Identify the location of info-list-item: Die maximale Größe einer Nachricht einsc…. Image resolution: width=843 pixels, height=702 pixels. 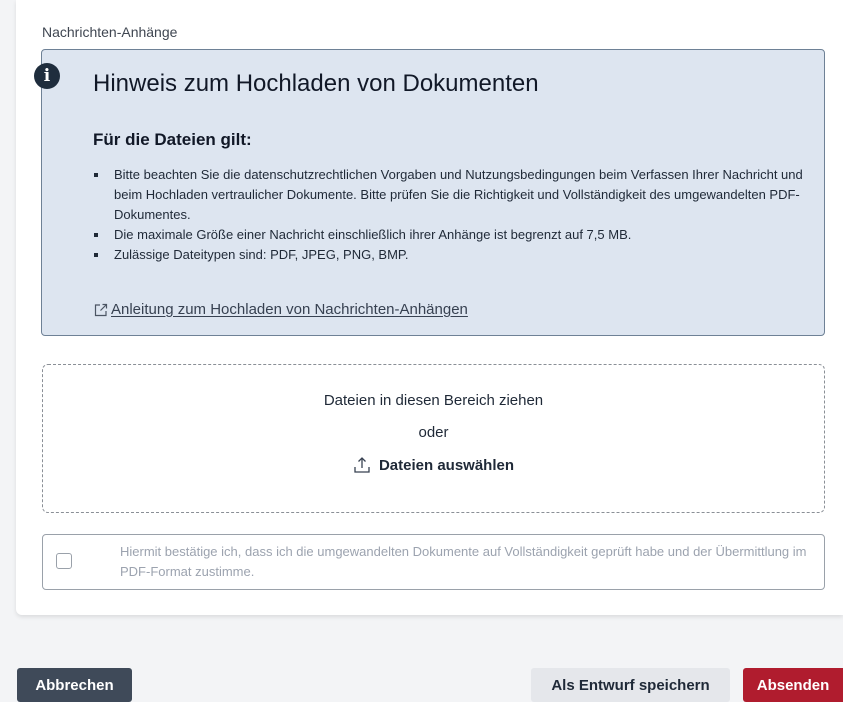
(461, 235).